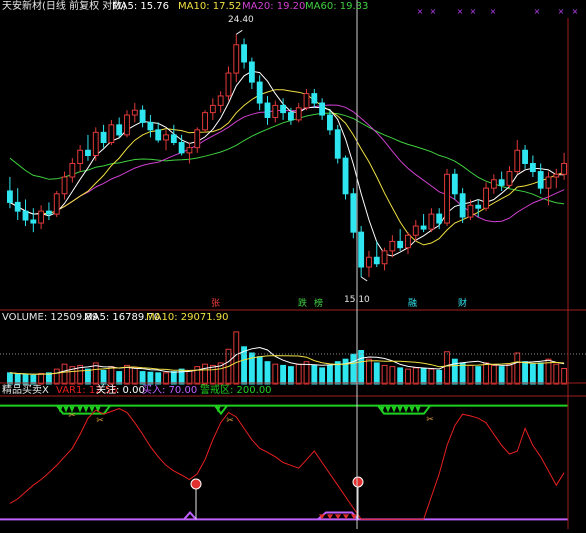  Describe the element at coordinates (462, 304) in the screenshot. I see `event-tag-cai: 财` at that location.